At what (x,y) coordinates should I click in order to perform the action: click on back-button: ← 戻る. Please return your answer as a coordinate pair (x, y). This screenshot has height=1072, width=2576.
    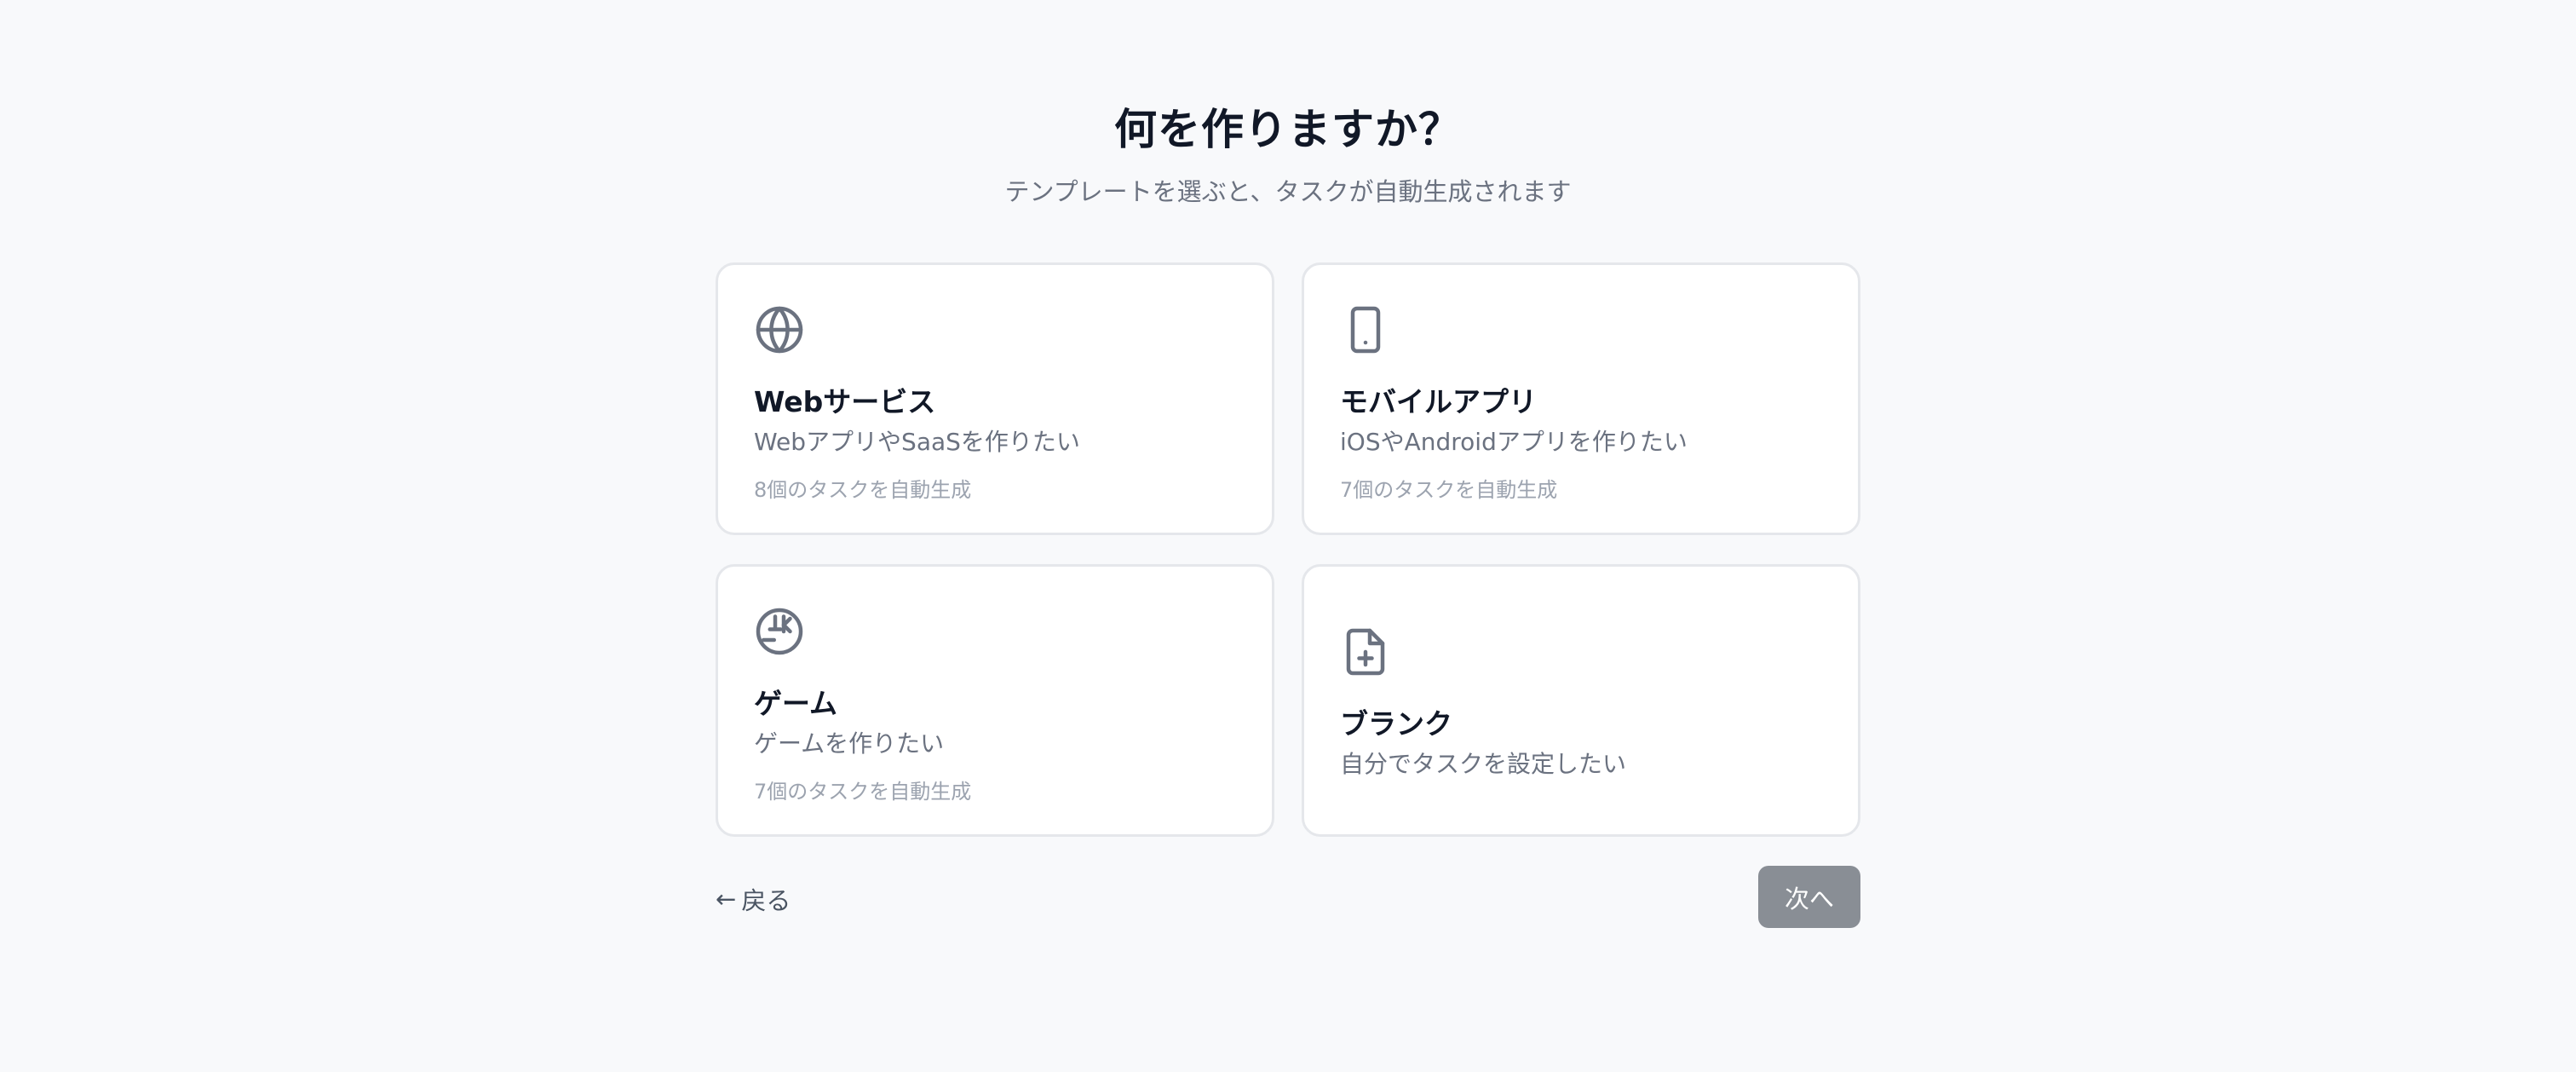
    Looking at the image, I should click on (753, 899).